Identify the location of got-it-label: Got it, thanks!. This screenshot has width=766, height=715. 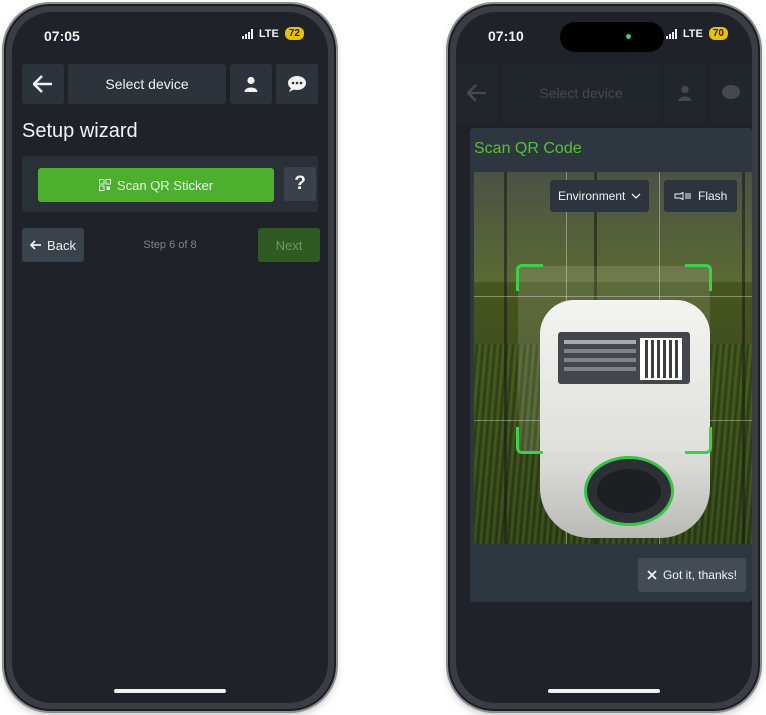
(699, 575).